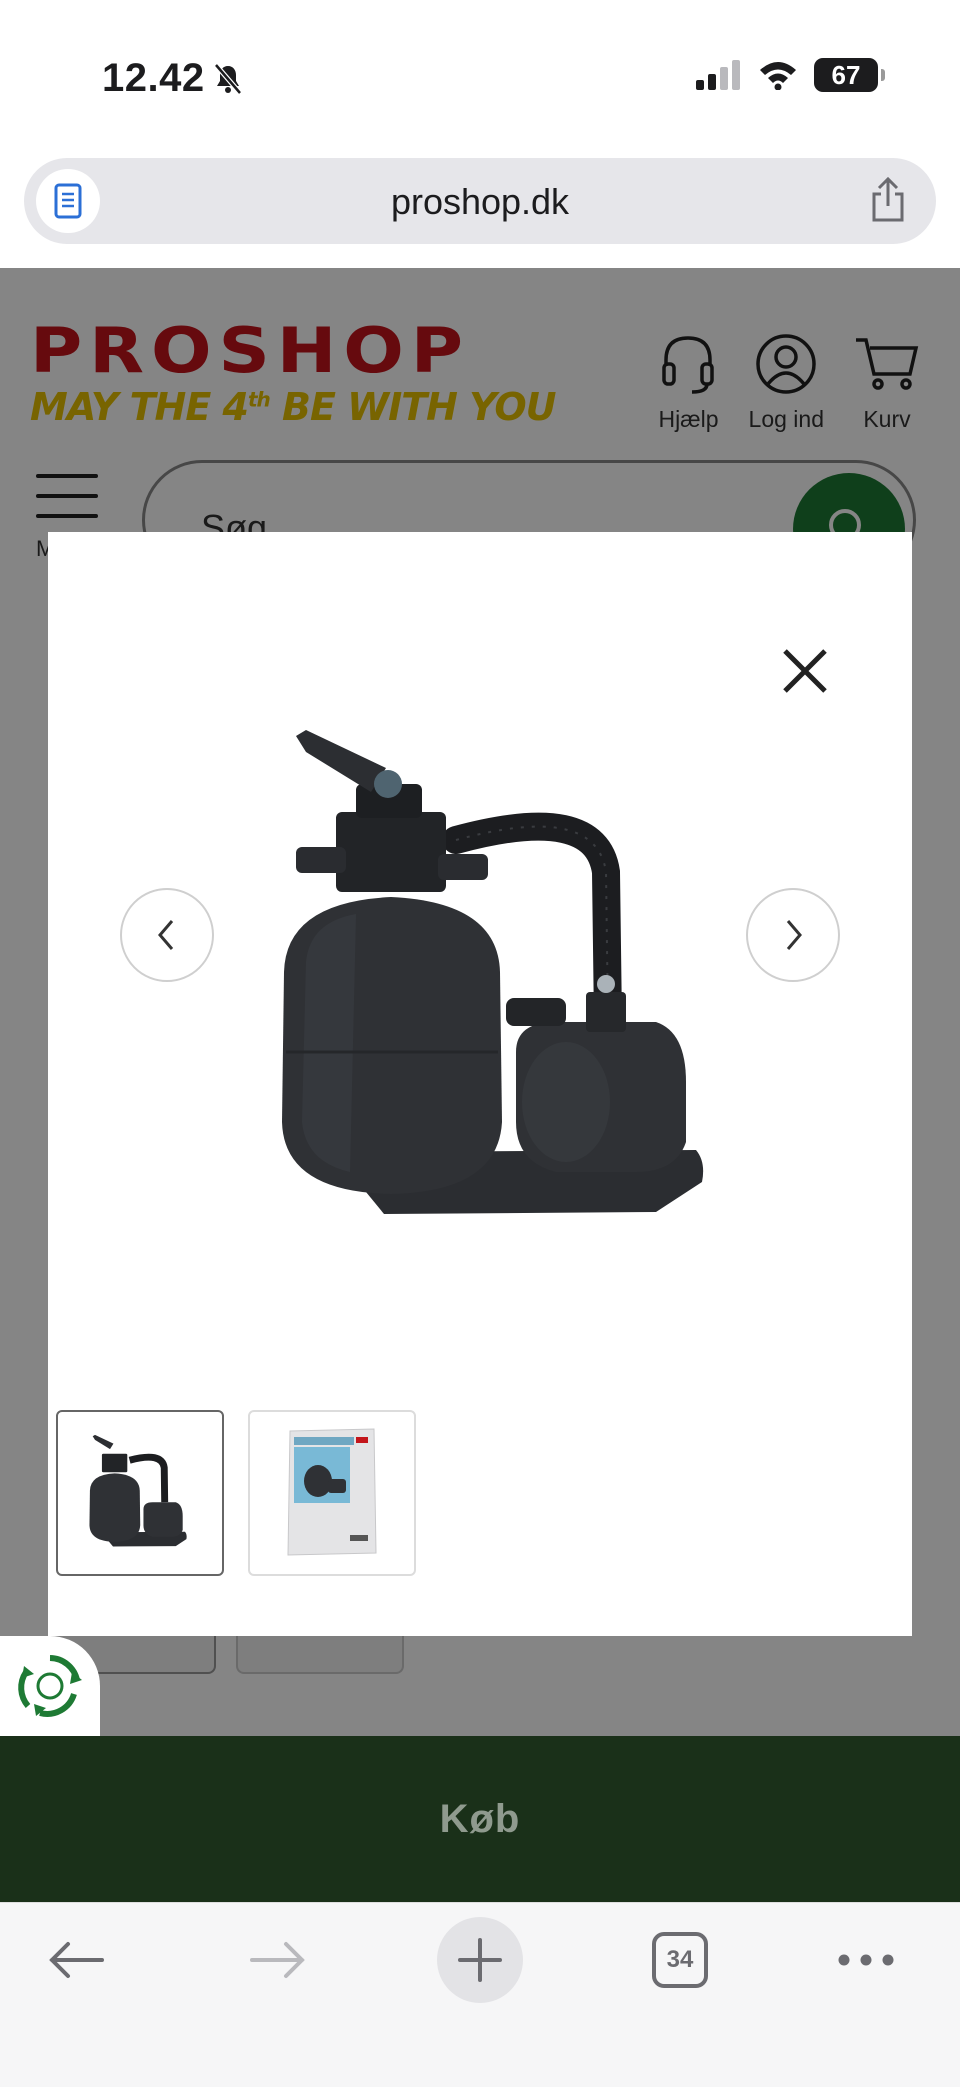 The image size is (960, 2087). I want to click on next-image-button, so click(793, 935).